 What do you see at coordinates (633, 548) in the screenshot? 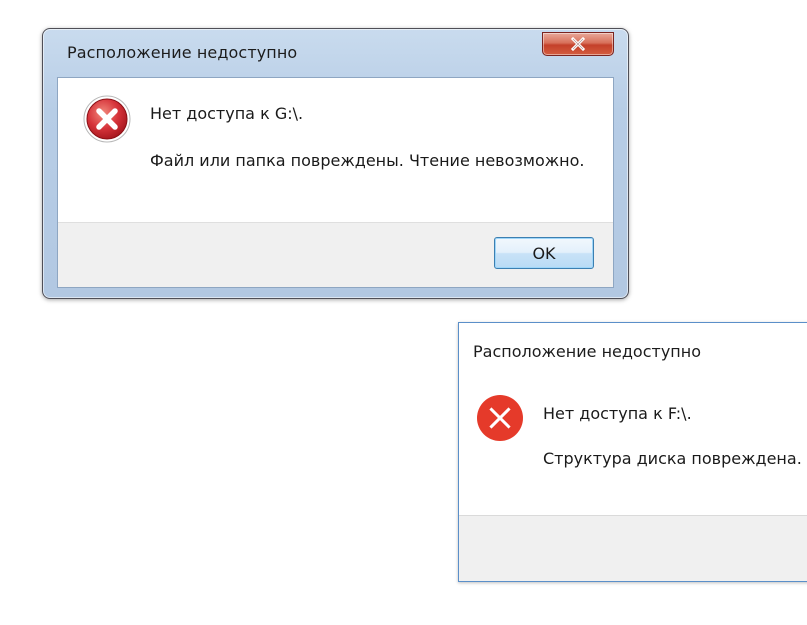
I see `dialog-button-bar` at bounding box center [633, 548].